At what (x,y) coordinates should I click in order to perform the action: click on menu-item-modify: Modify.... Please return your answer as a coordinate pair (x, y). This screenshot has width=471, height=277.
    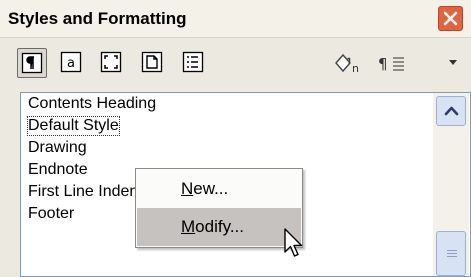
    Looking at the image, I should click on (219, 227).